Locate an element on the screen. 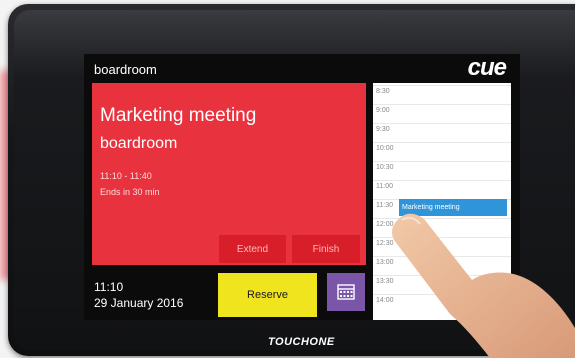 The image size is (575, 358). slot-label: 11:30 is located at coordinates (384, 205).